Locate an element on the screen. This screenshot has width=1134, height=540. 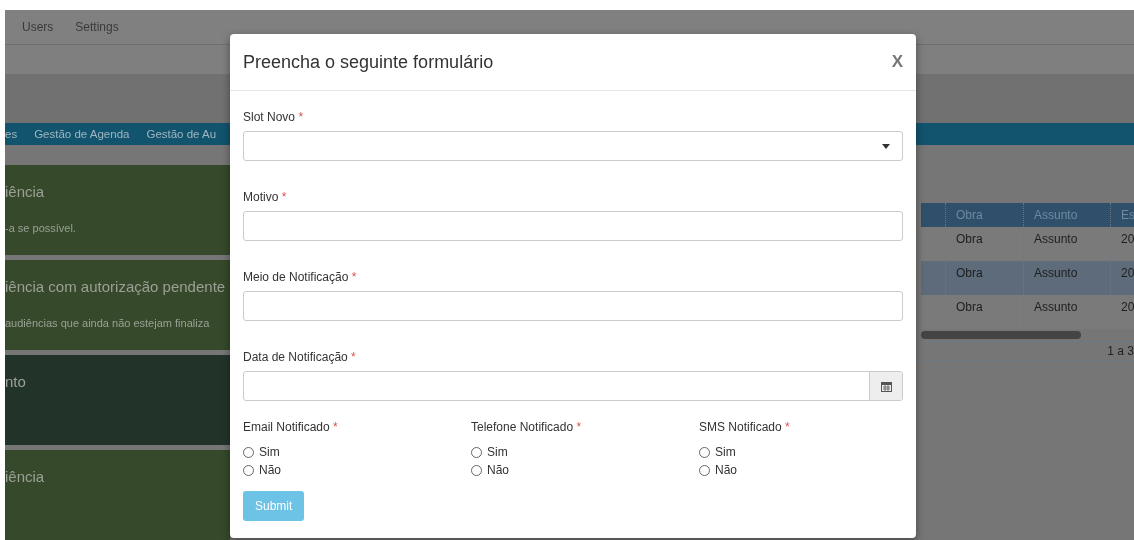
scrollbar is located at coordinates (1001, 335).